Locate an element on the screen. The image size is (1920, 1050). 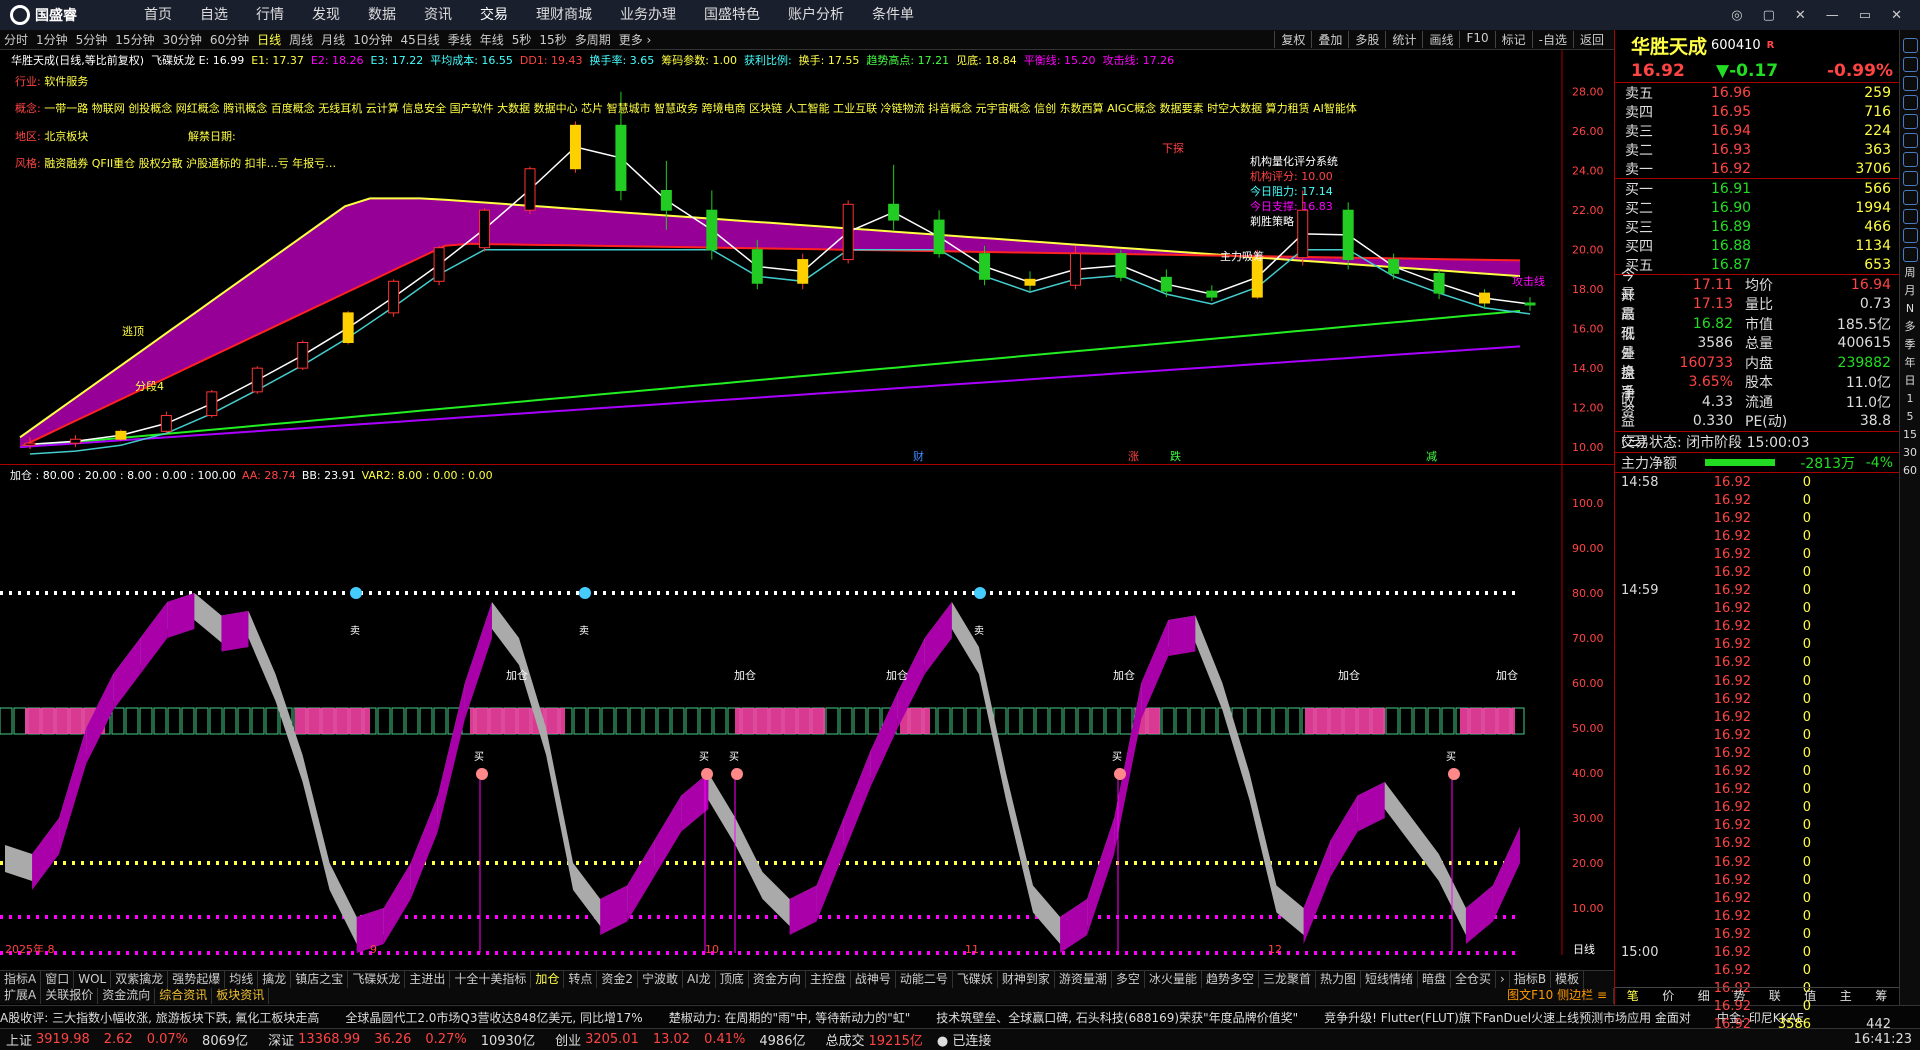
timeframe-1: 1分钟 is located at coordinates (52, 39).